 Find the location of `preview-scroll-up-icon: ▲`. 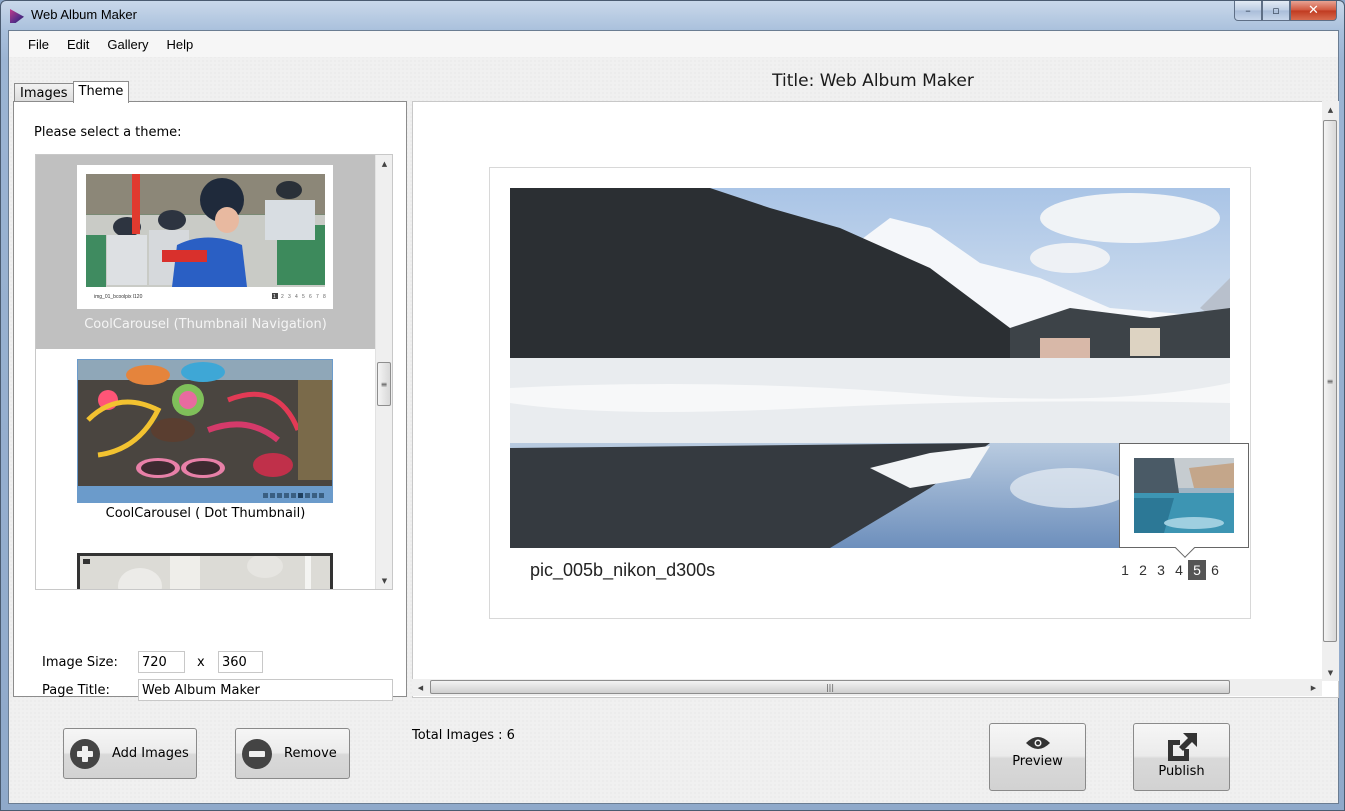

preview-scroll-up-icon: ▲ is located at coordinates (1330, 109).